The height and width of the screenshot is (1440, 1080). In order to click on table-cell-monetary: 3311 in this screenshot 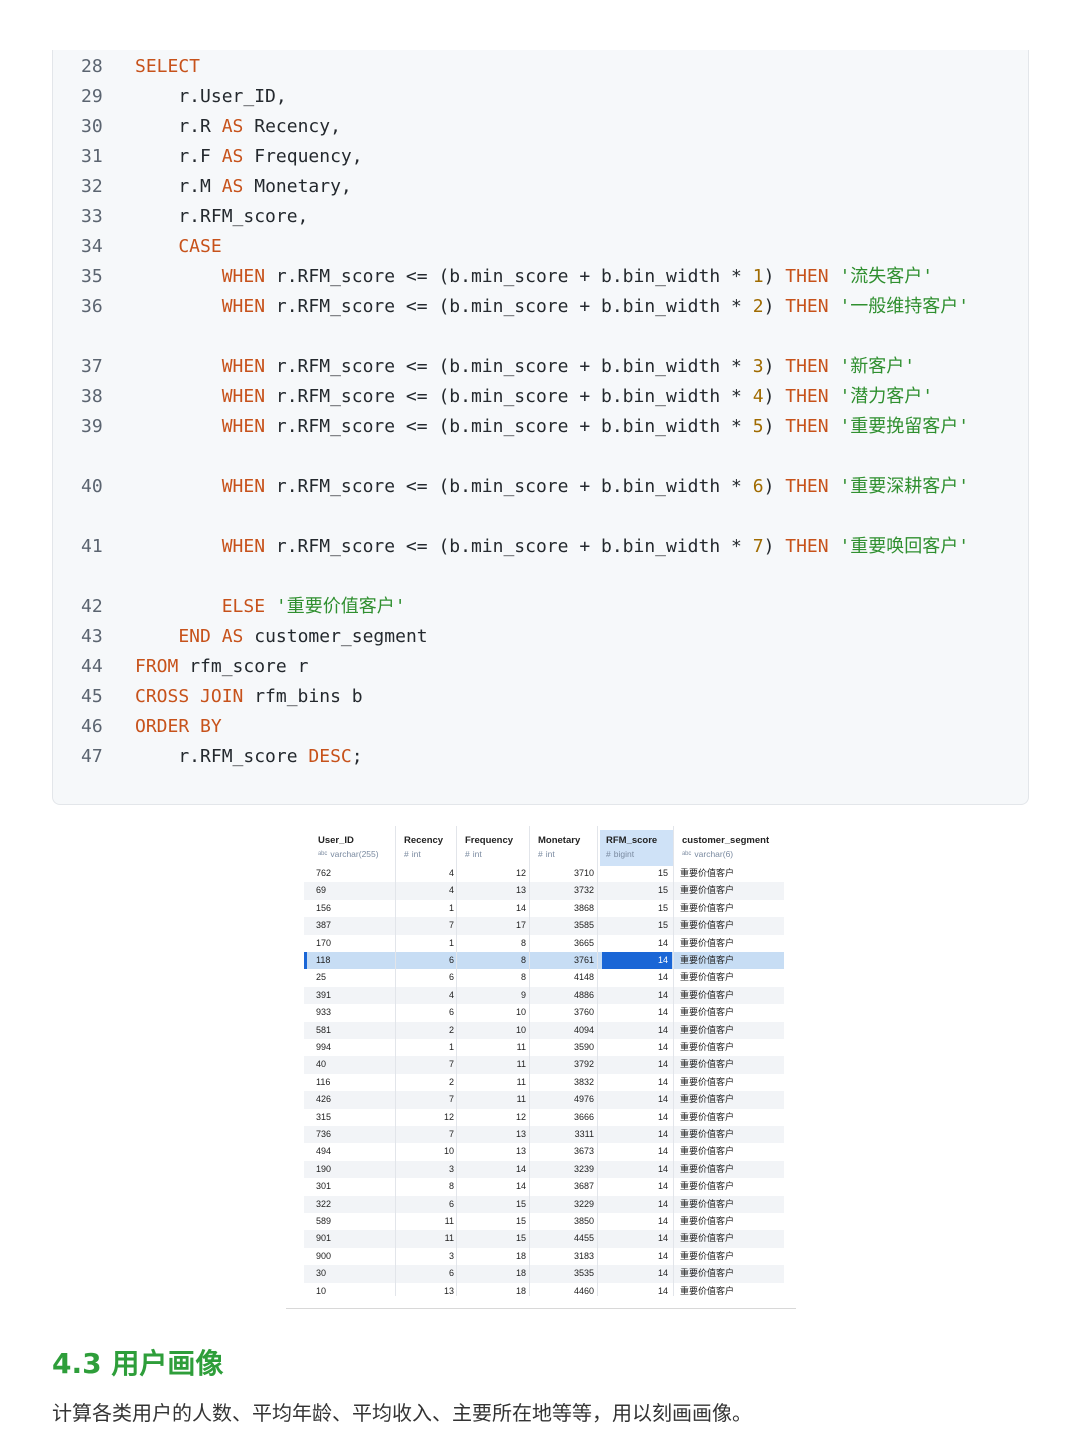, I will do `click(563, 1134)`.